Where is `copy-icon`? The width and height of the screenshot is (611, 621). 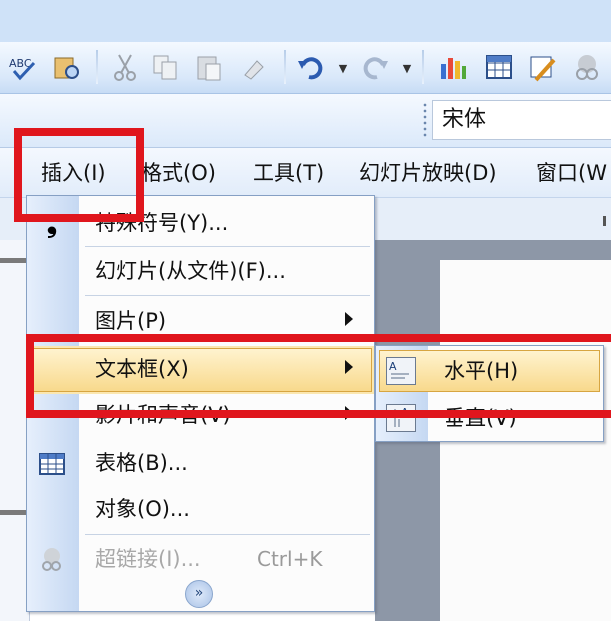
copy-icon is located at coordinates (165, 67).